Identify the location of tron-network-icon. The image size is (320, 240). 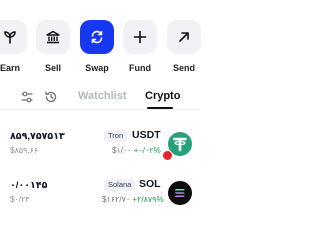
(167, 155).